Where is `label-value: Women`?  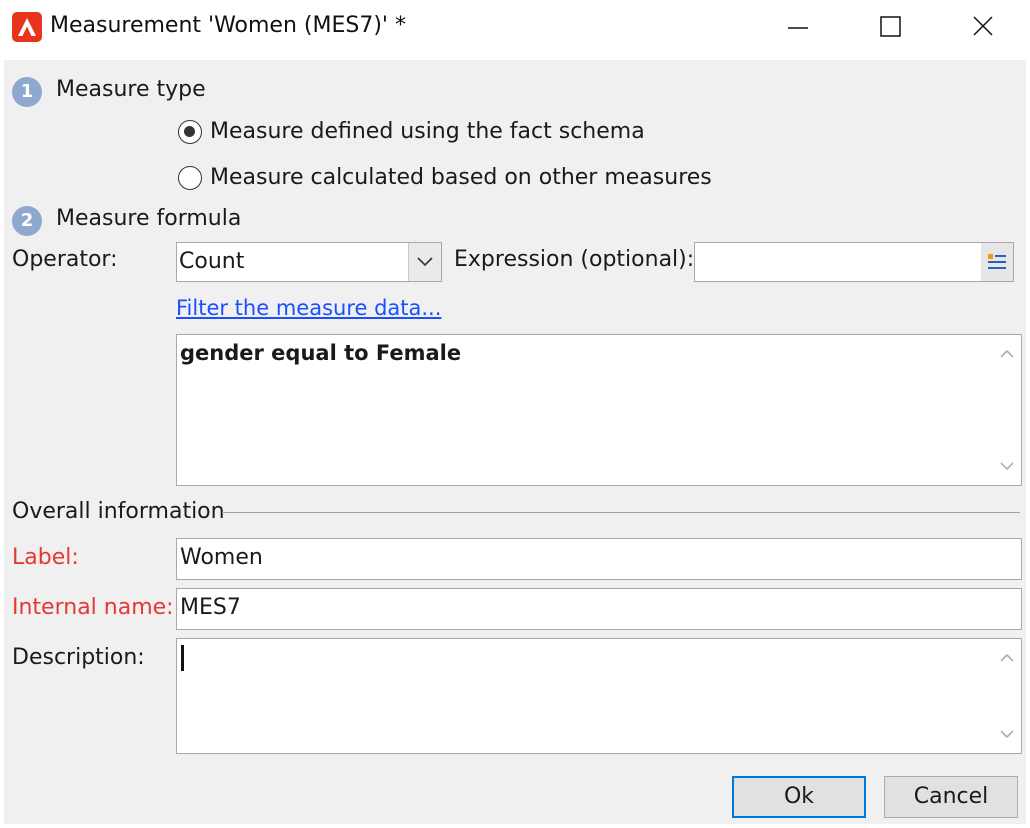 label-value: Women is located at coordinates (221, 557).